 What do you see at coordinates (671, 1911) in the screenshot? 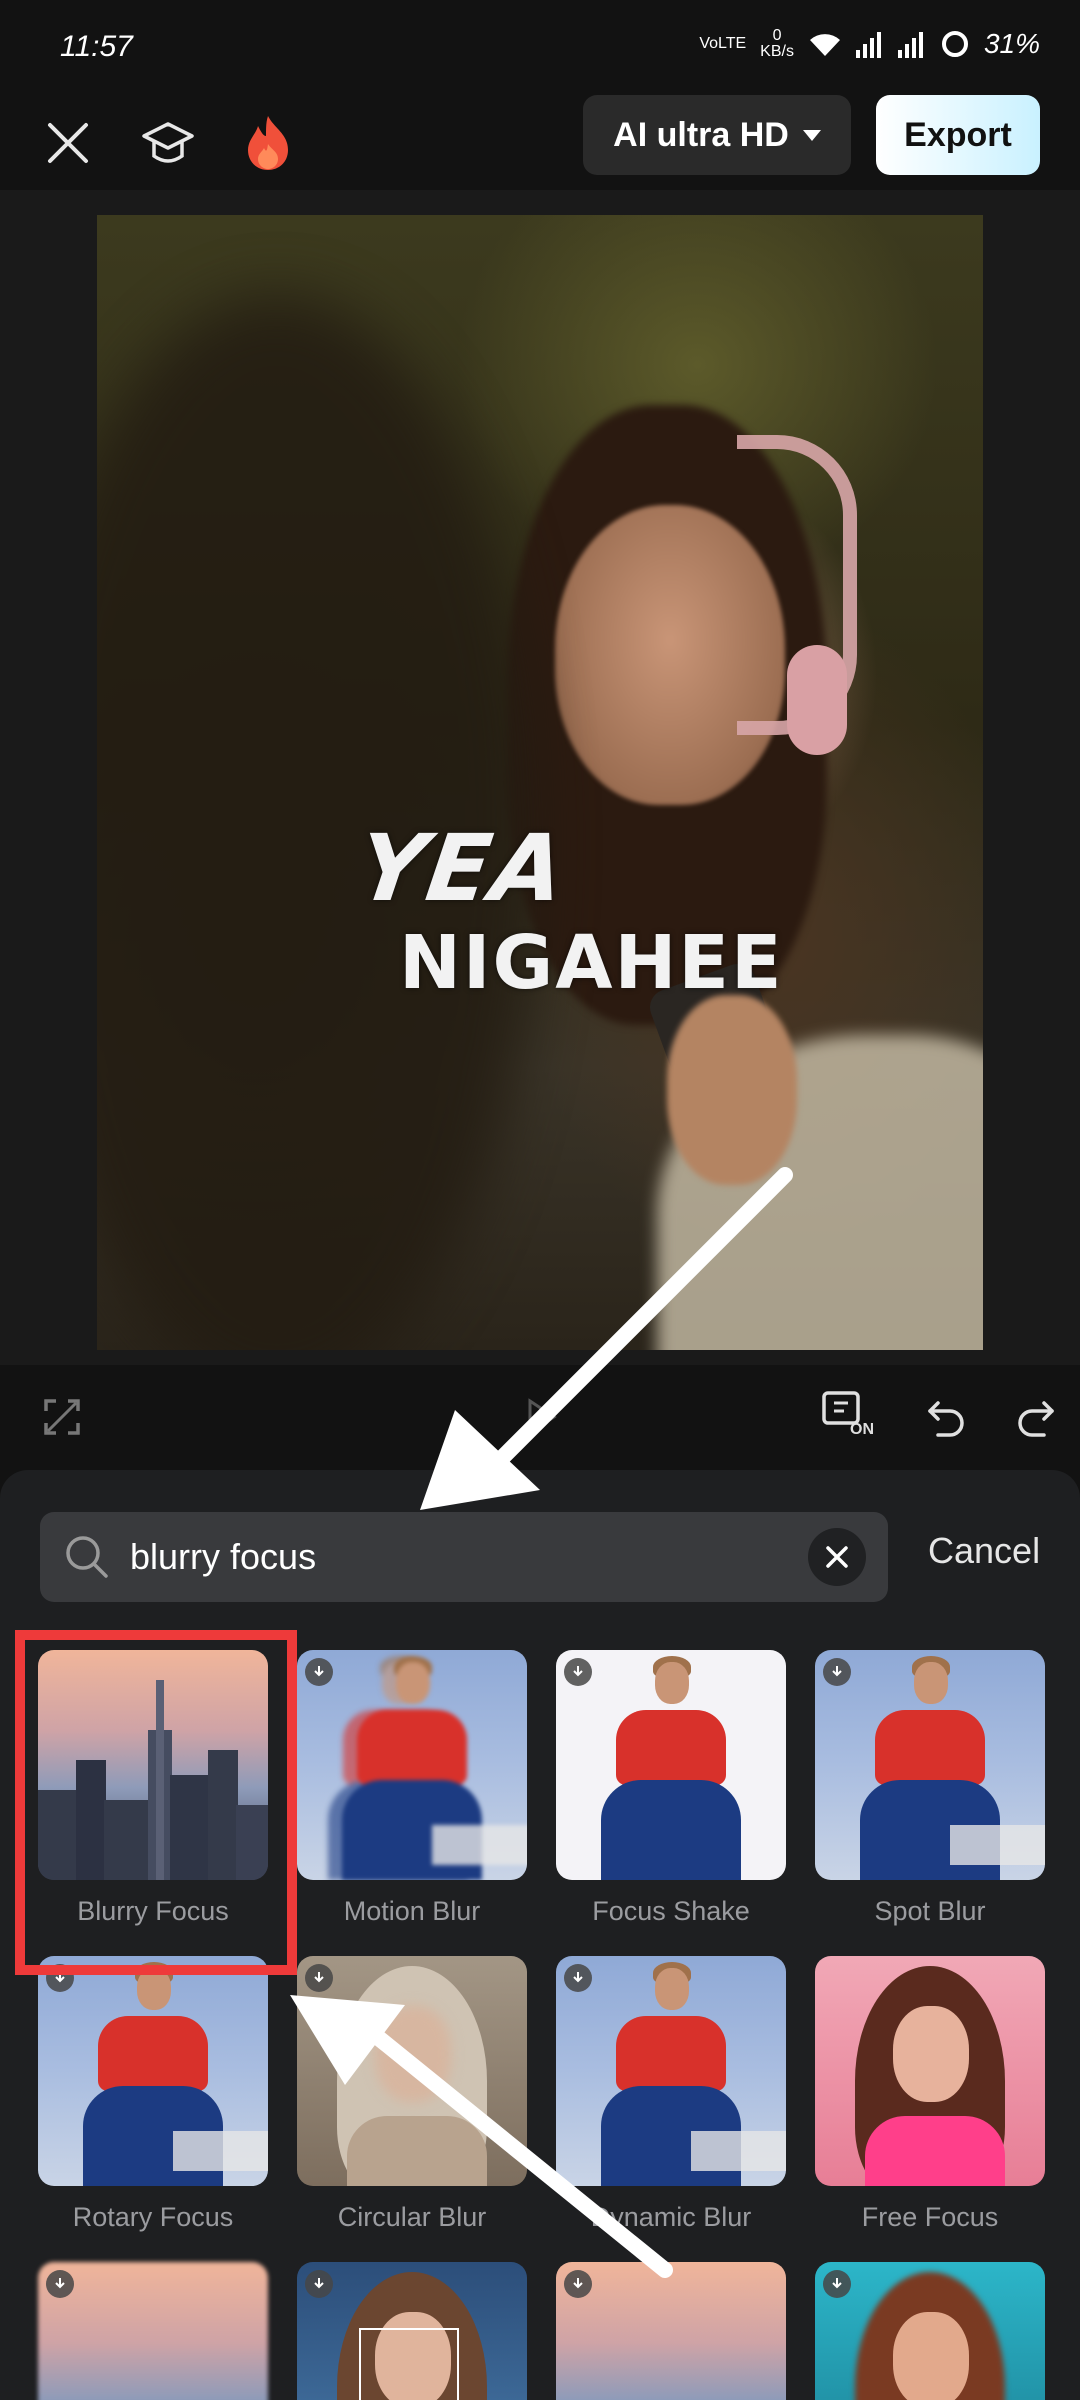
I see `effect-label: Focus Shake` at bounding box center [671, 1911].